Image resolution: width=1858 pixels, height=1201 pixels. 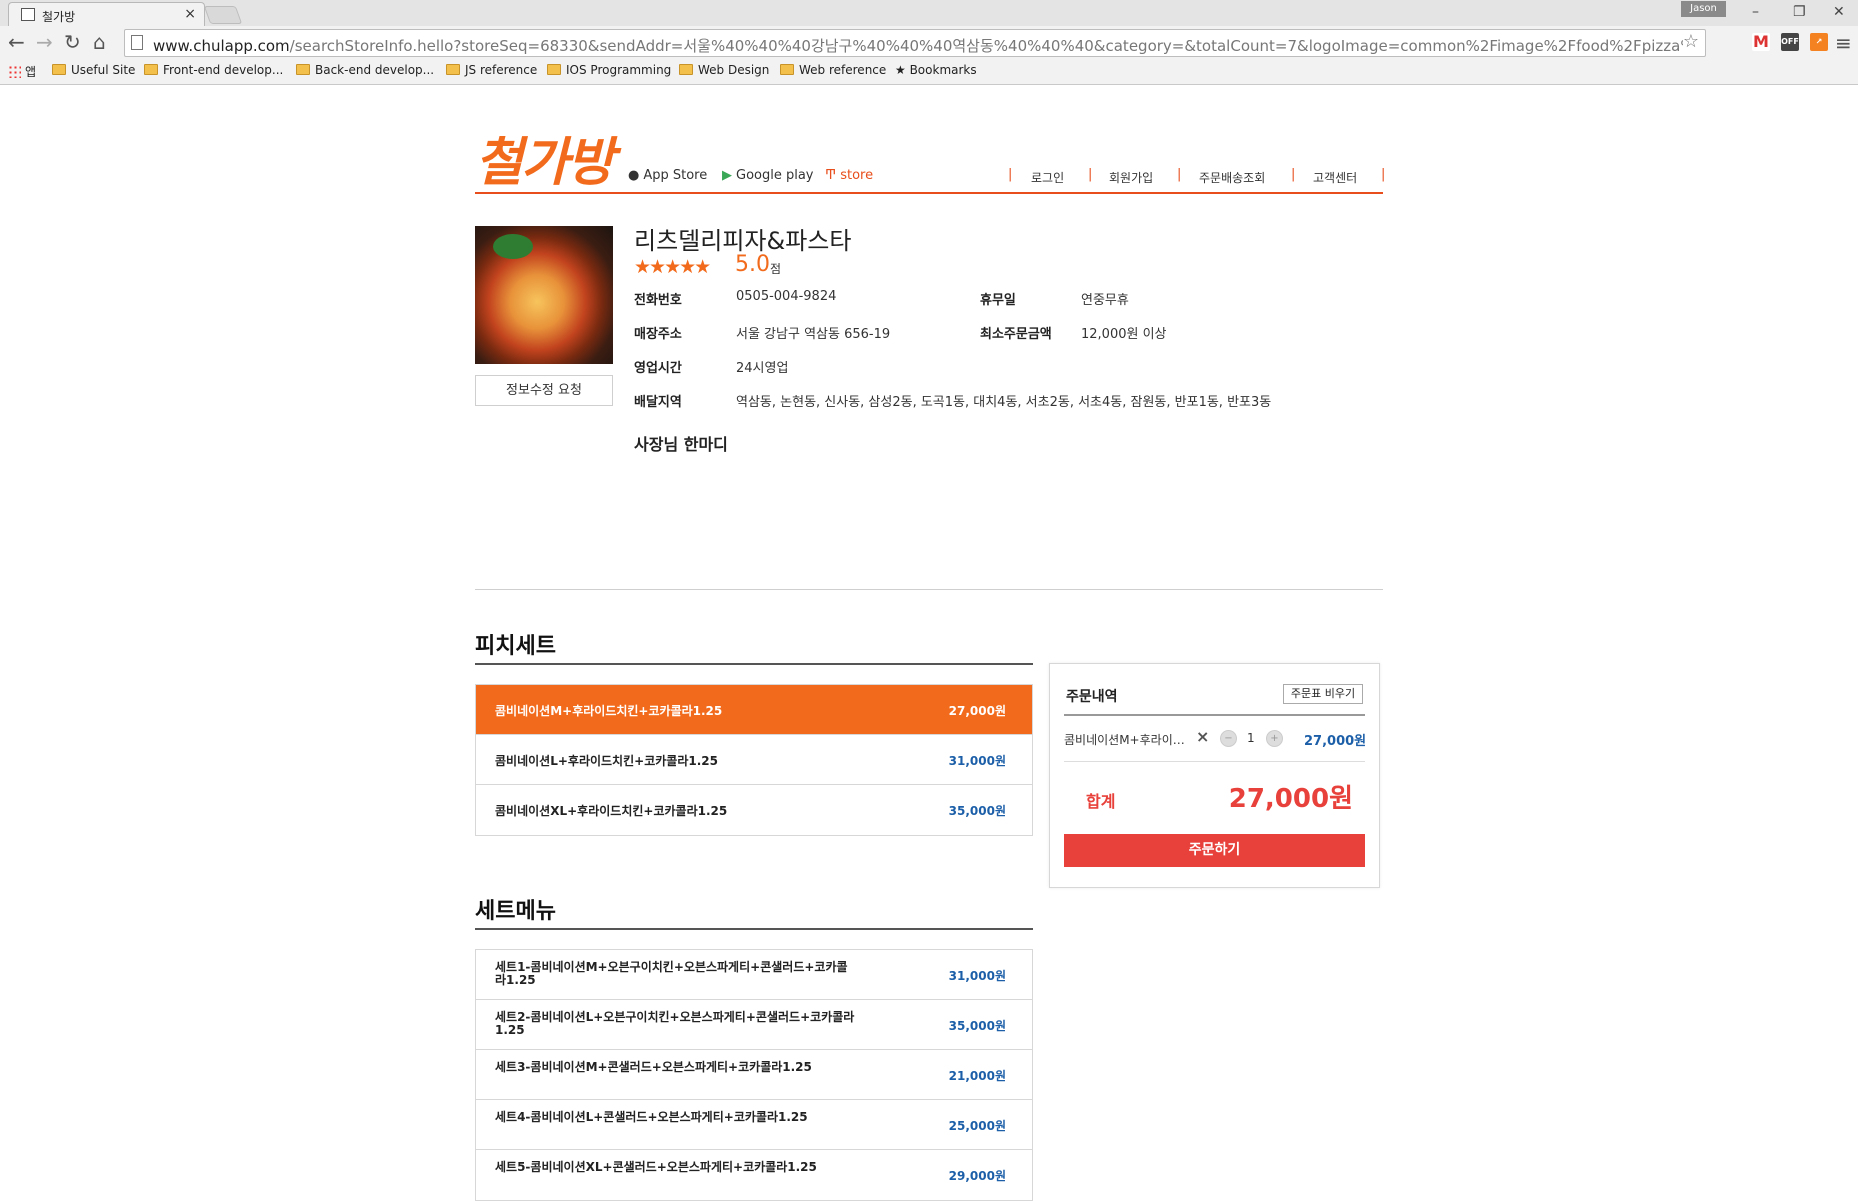 What do you see at coordinates (1274, 738) in the screenshot?
I see `increase-qty-icon: +` at bounding box center [1274, 738].